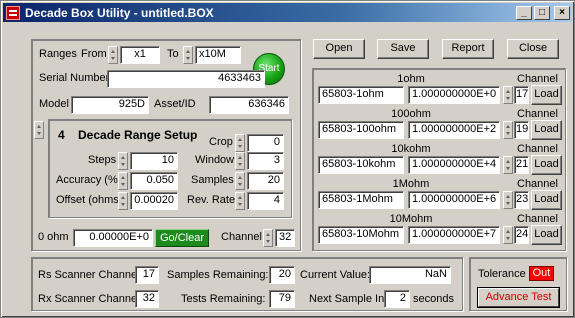 The width and height of the screenshot is (575, 318). I want to click on rs-scanner-channel-field: 17, so click(147, 275).